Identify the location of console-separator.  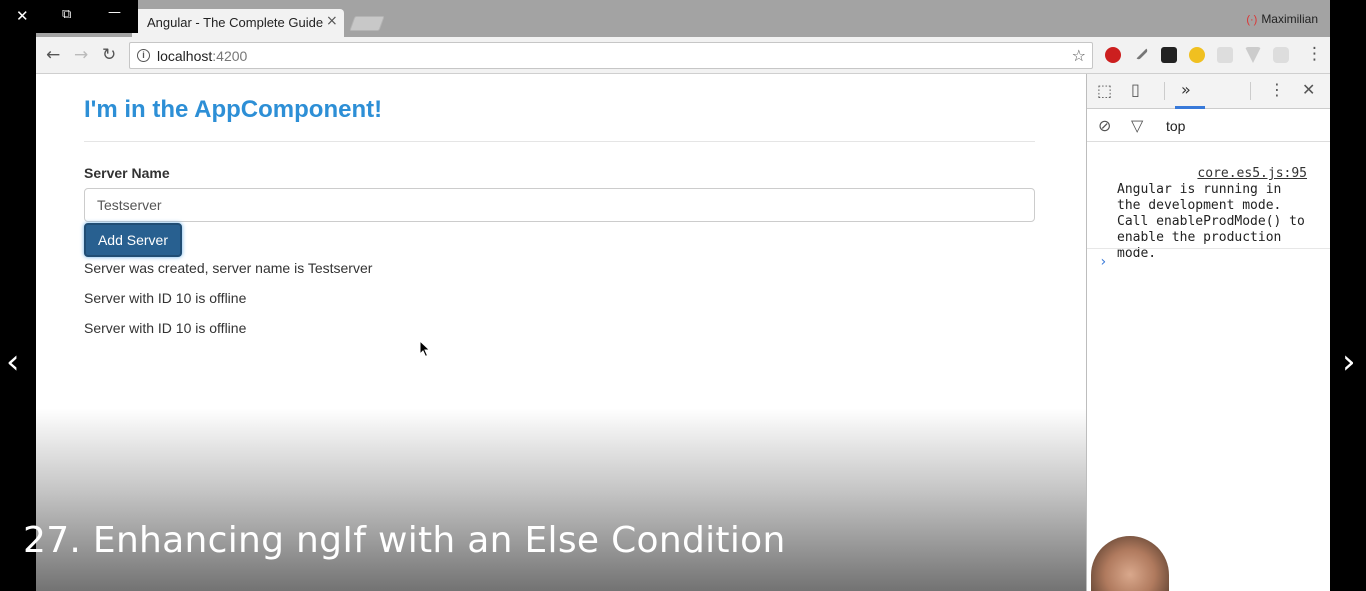
(1208, 248).